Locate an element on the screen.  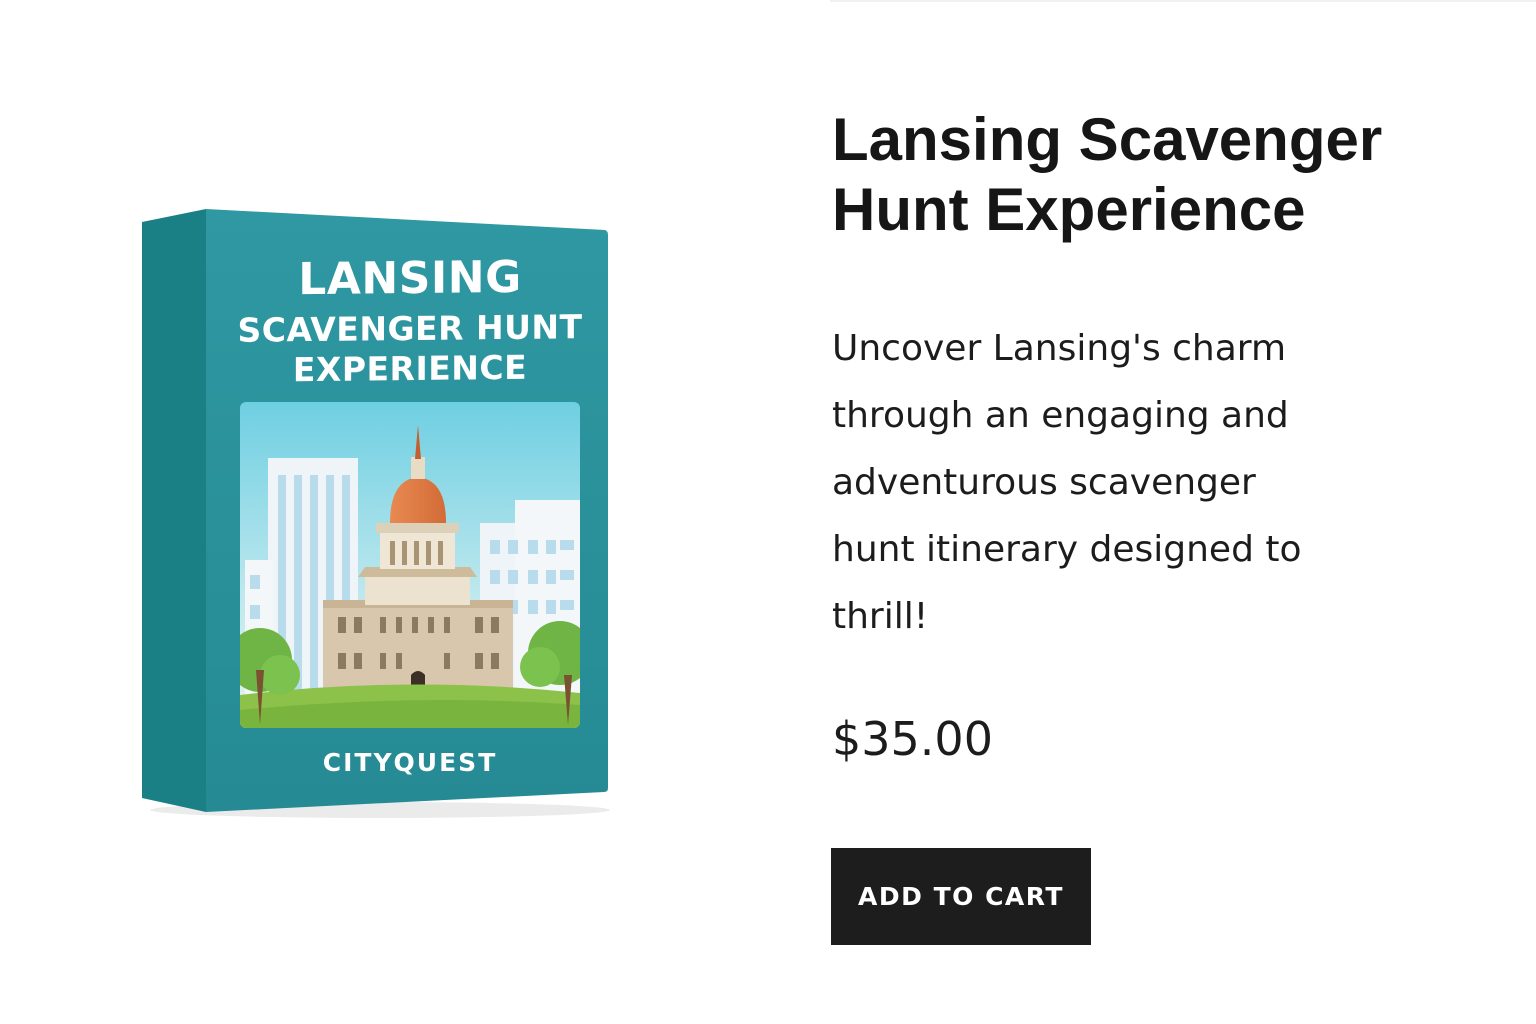
box-brand: CITYQUEST is located at coordinates (410, 762).